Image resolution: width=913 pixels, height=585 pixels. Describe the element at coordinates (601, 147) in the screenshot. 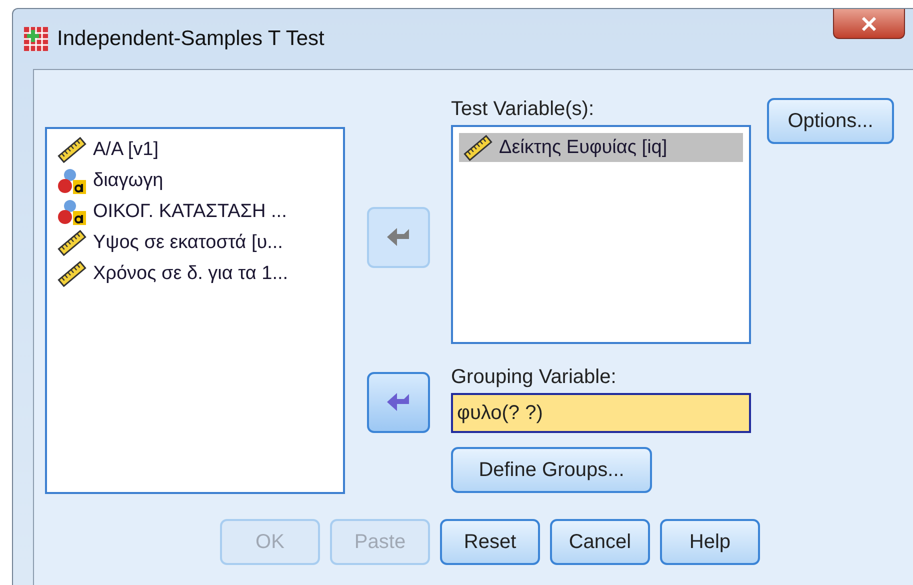

I see `variable-item: Δείκτης Ευφυίας [iq]` at that location.